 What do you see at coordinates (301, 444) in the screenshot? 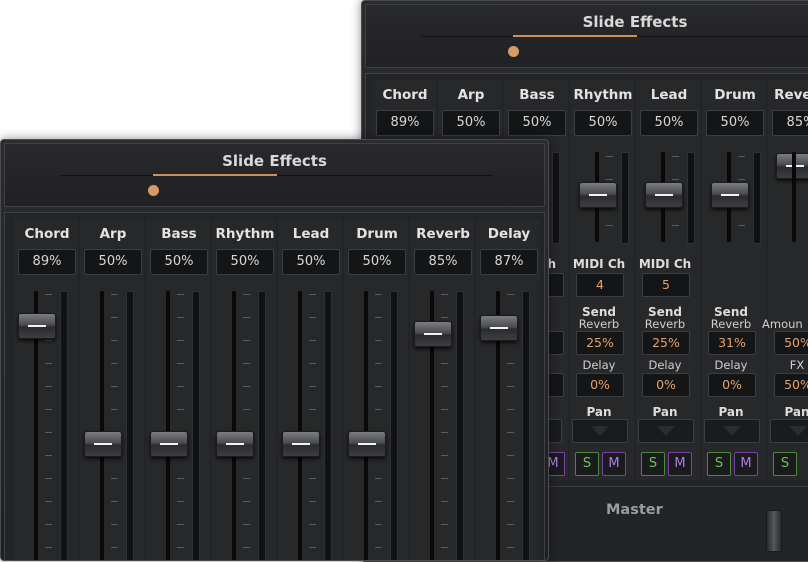
I see `fader-cap-lead` at bounding box center [301, 444].